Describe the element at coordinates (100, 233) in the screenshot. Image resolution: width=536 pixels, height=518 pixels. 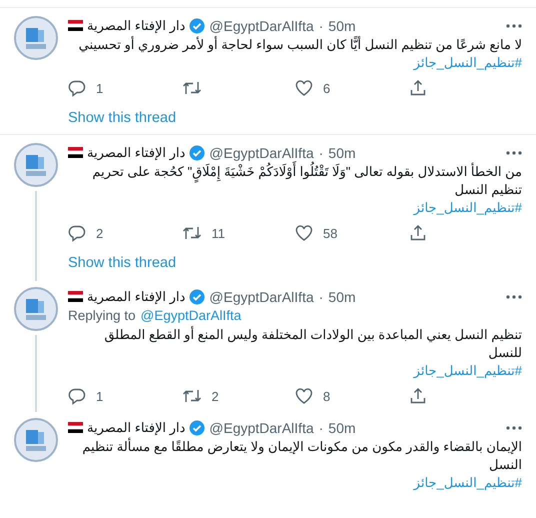
I see `reply-count: 2` at that location.